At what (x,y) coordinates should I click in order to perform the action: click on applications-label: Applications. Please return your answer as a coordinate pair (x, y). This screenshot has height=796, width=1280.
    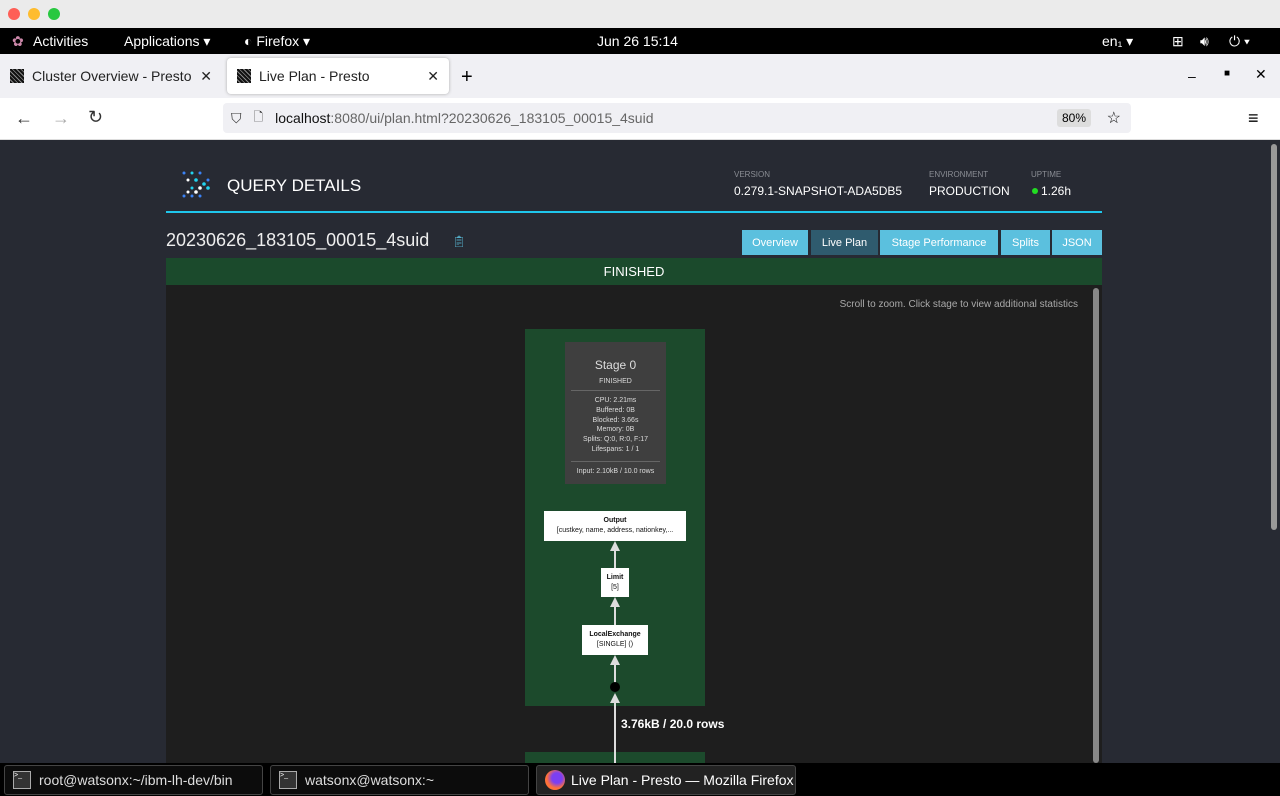
    Looking at the image, I should click on (162, 41).